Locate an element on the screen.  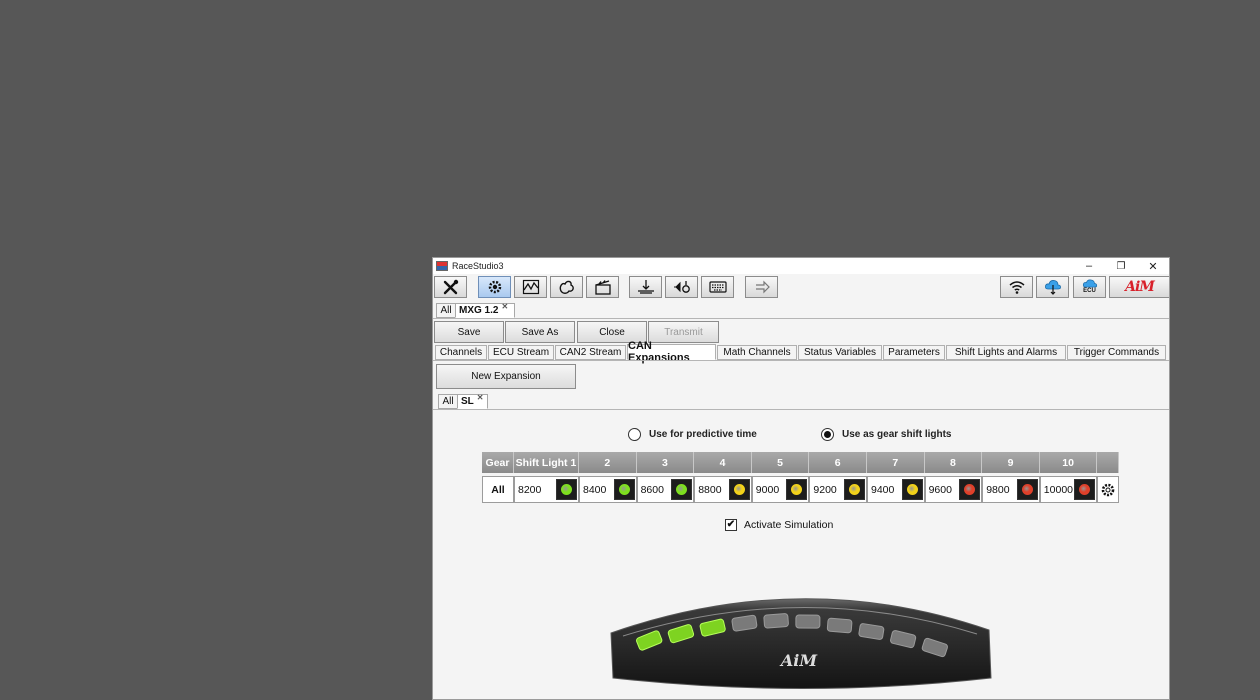
keyboard-button is located at coordinates (717, 287).